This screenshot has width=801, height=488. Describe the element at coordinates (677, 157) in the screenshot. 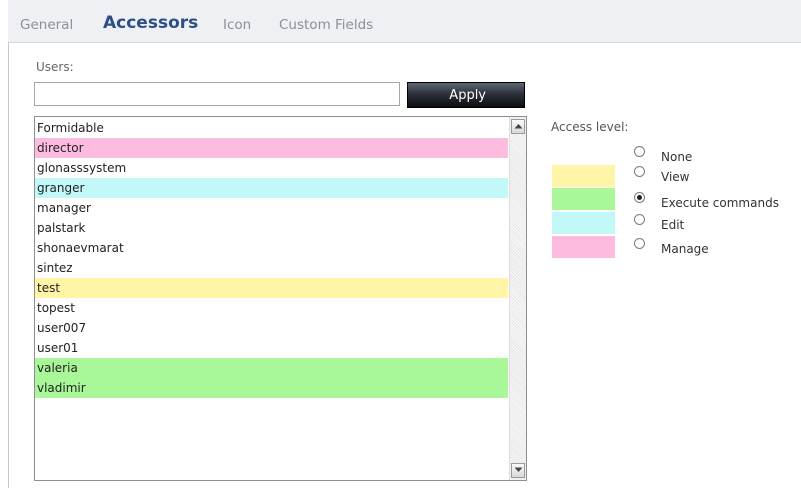

I see `radio-label: None` at that location.